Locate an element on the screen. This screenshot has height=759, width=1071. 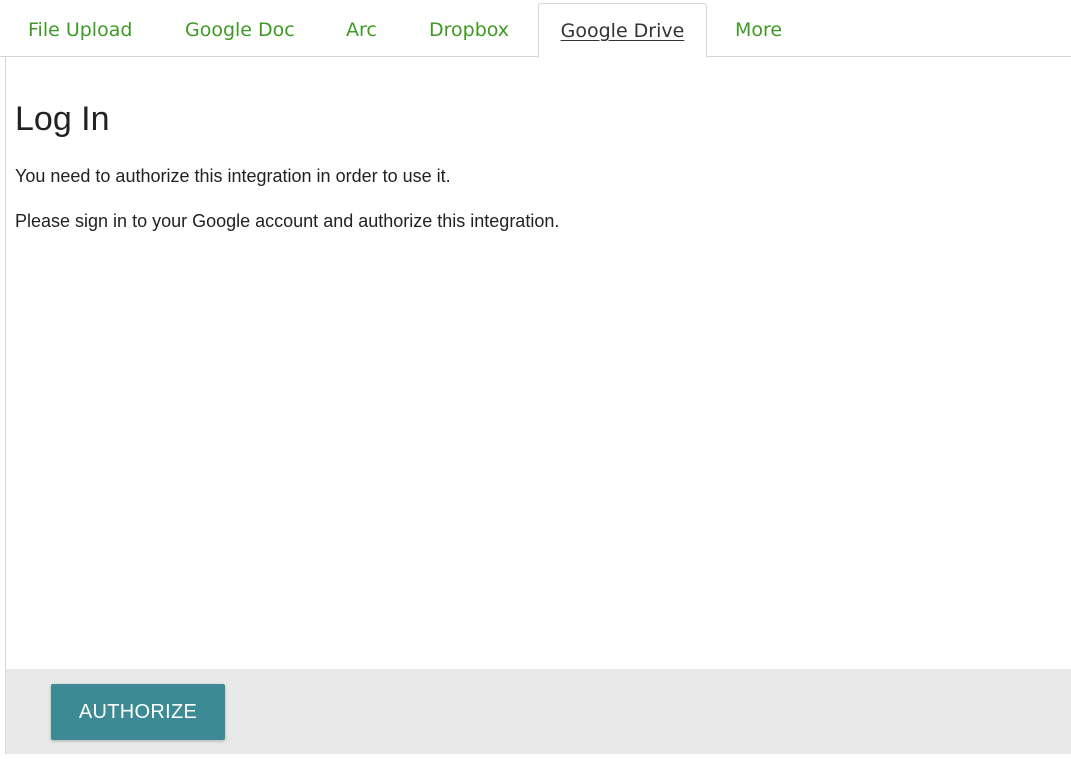
tab-google-doc: Google Doc is located at coordinates (240, 28).